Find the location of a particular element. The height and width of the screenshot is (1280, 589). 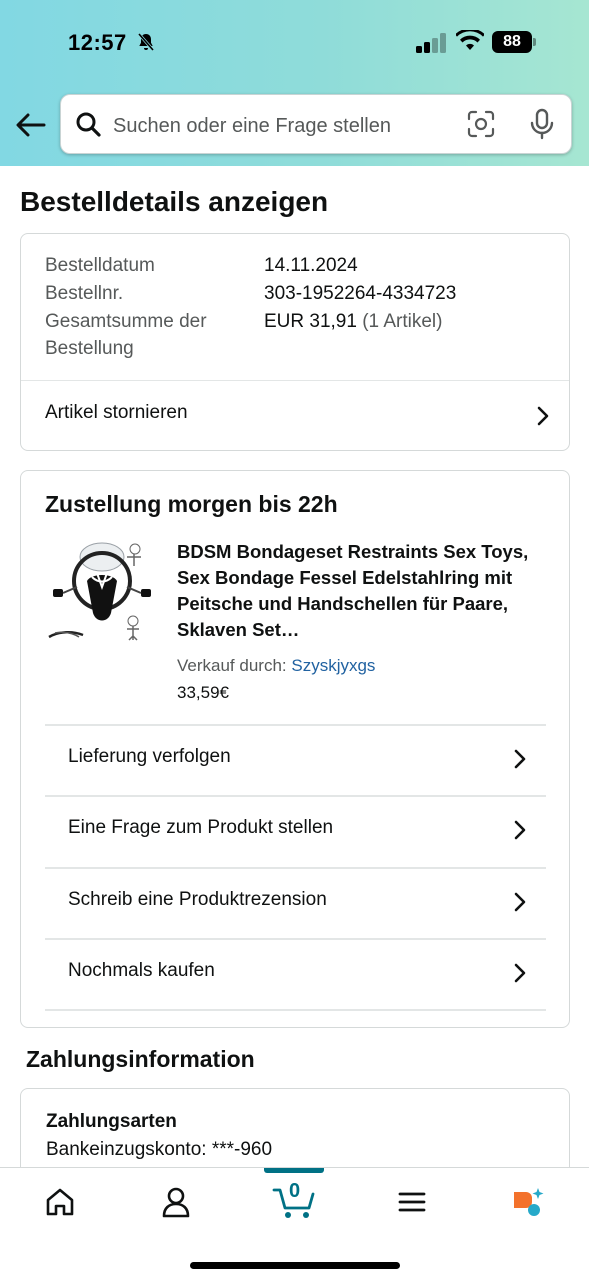

silent-bell-icon is located at coordinates (146, 42).